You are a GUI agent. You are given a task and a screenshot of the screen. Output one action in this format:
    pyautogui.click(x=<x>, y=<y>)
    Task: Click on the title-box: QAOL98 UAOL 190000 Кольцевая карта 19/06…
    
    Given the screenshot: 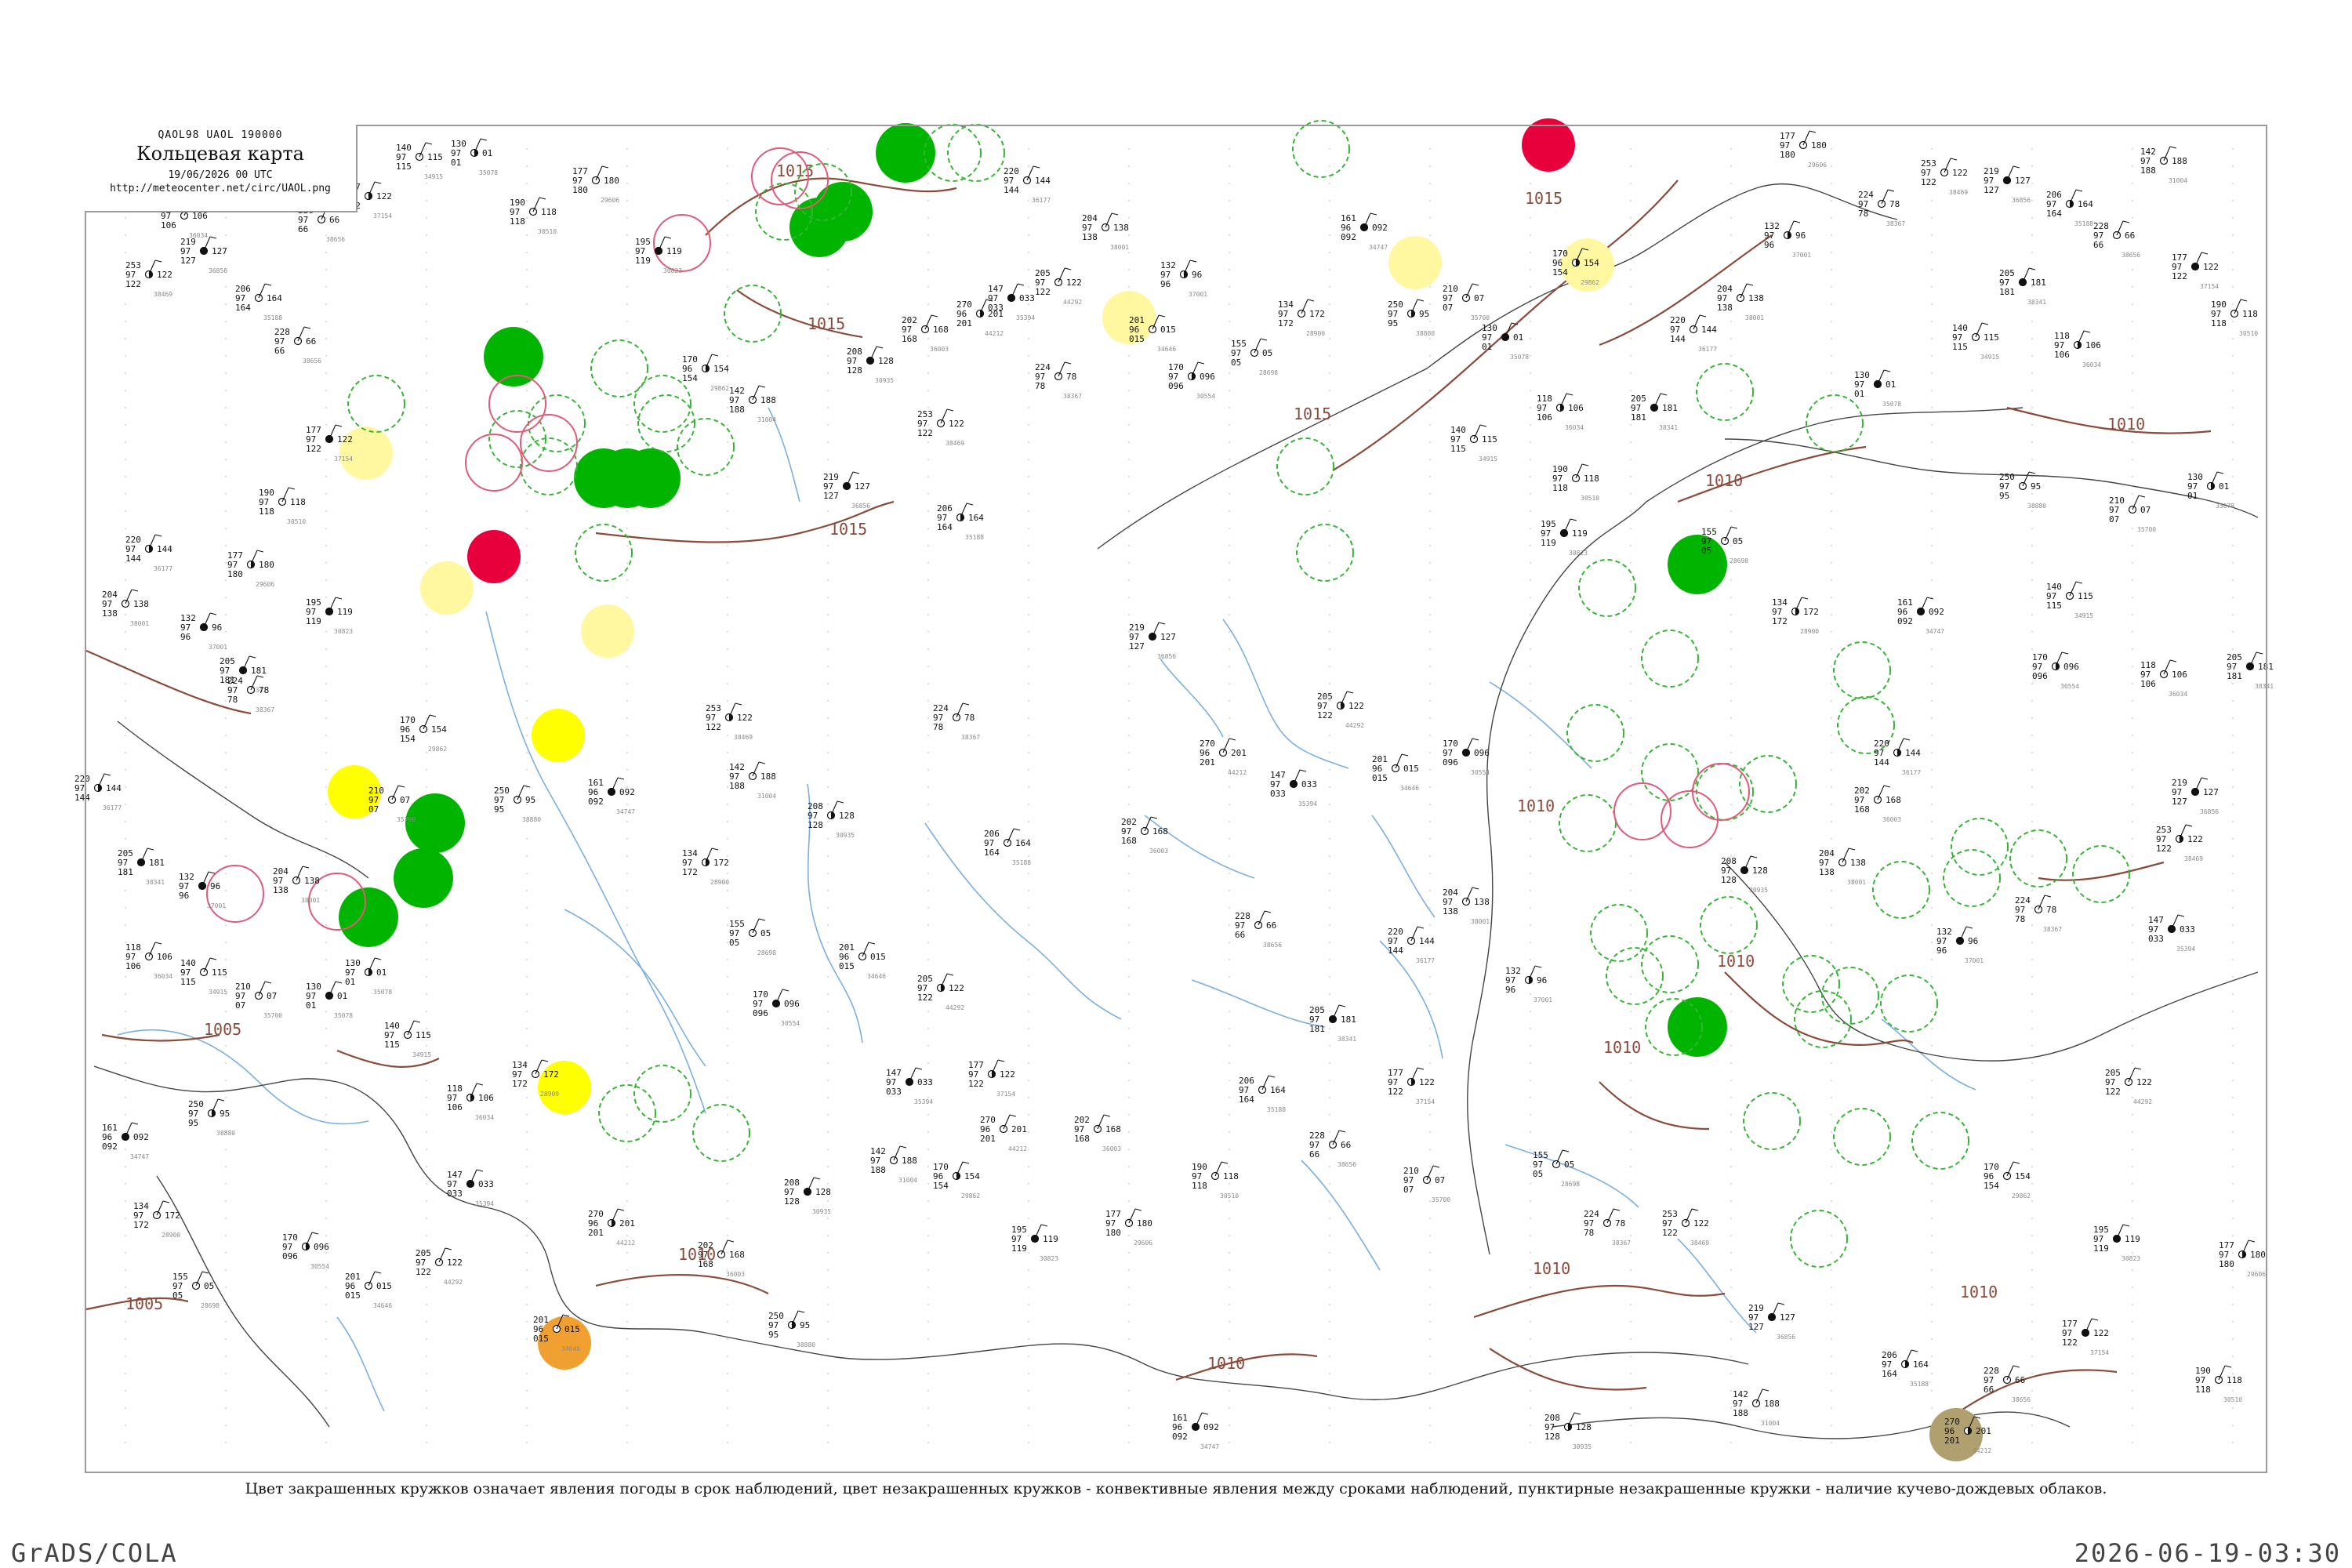 What is the action you would take?
    pyautogui.click(x=221, y=168)
    